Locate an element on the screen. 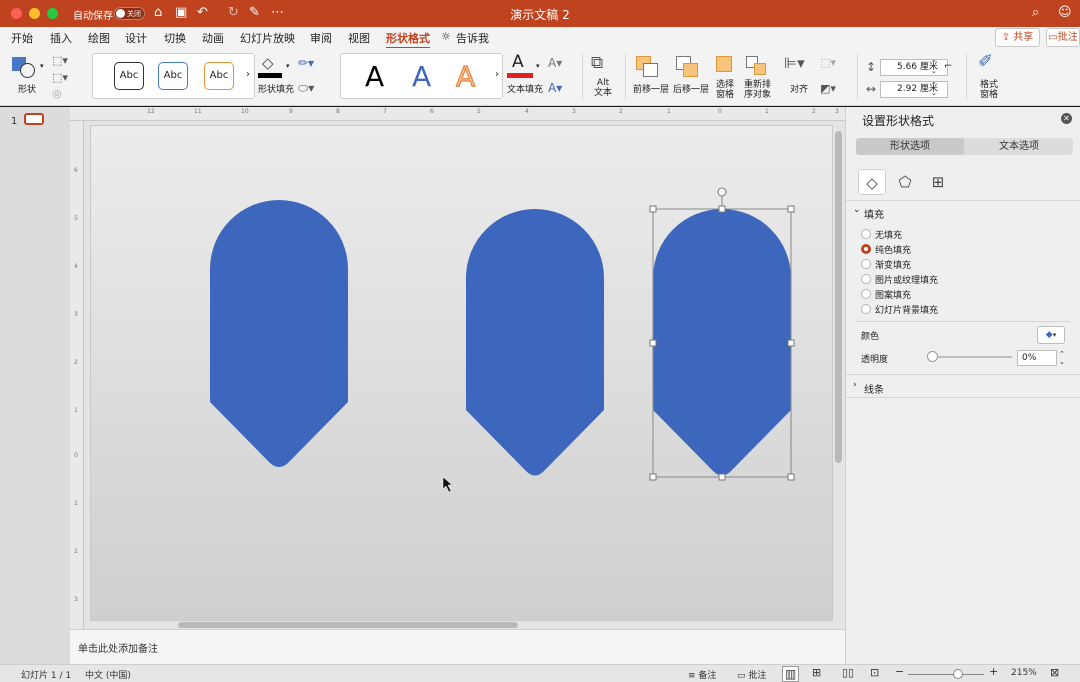  reorder-objects-button is located at coordinates (759, 68).